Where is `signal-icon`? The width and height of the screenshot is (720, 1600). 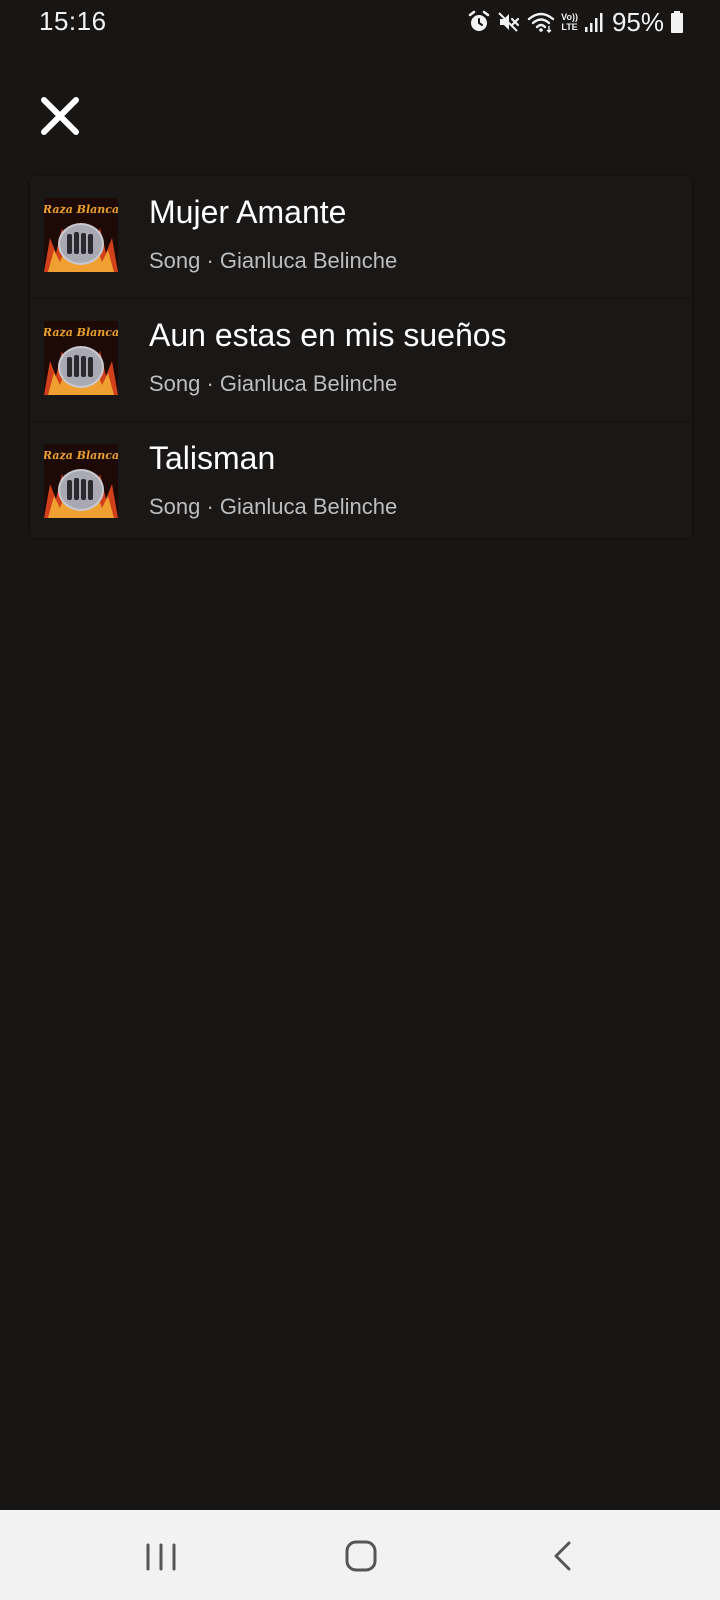
signal-icon is located at coordinates (594, 22).